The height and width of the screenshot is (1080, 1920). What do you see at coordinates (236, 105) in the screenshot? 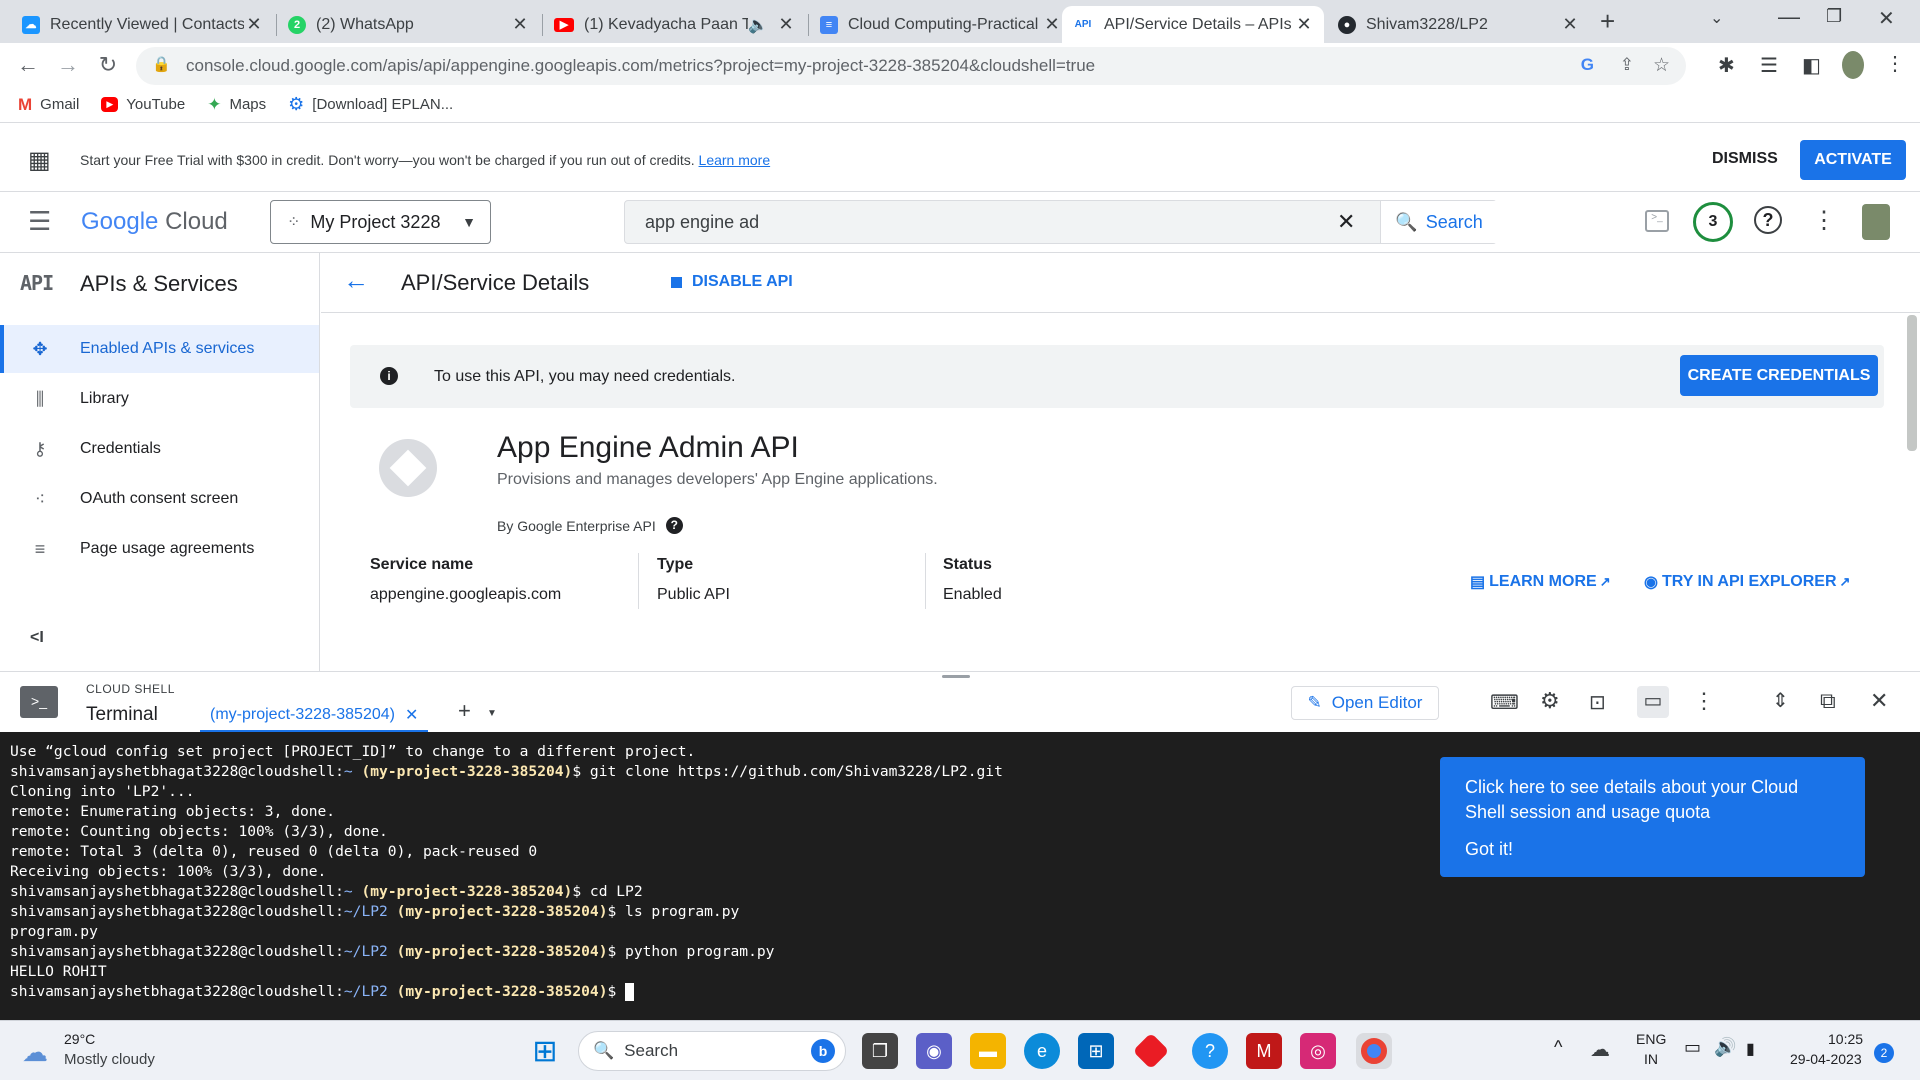
I see `bookmark-maps: ✦ Maps` at bounding box center [236, 105].